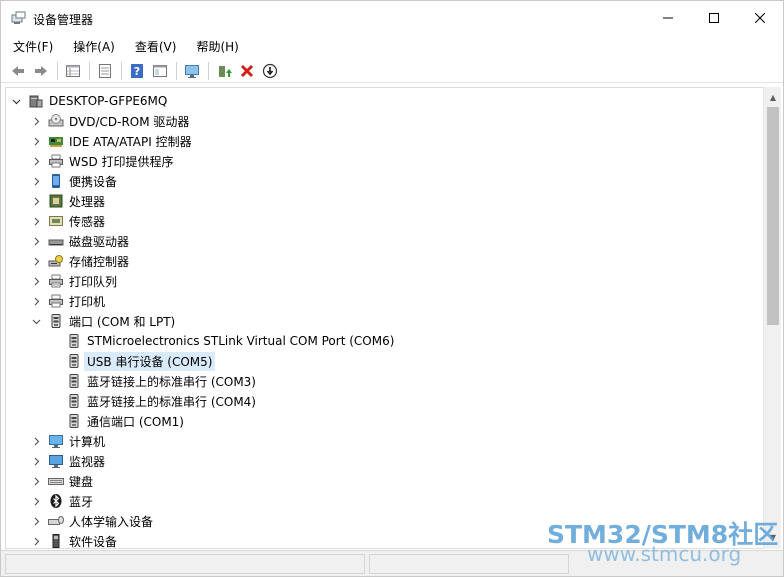 This screenshot has height=577, width=784. What do you see at coordinates (87, 301) in the screenshot?
I see `tree-category-label: 打印机` at bounding box center [87, 301].